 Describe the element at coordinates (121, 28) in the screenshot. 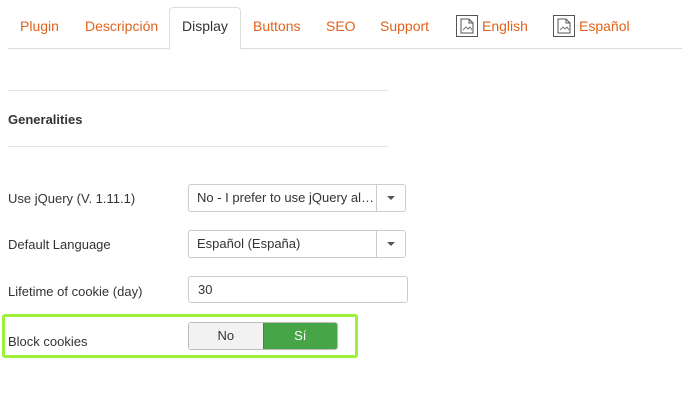

I see `tab-descripcion: Descripción` at that location.